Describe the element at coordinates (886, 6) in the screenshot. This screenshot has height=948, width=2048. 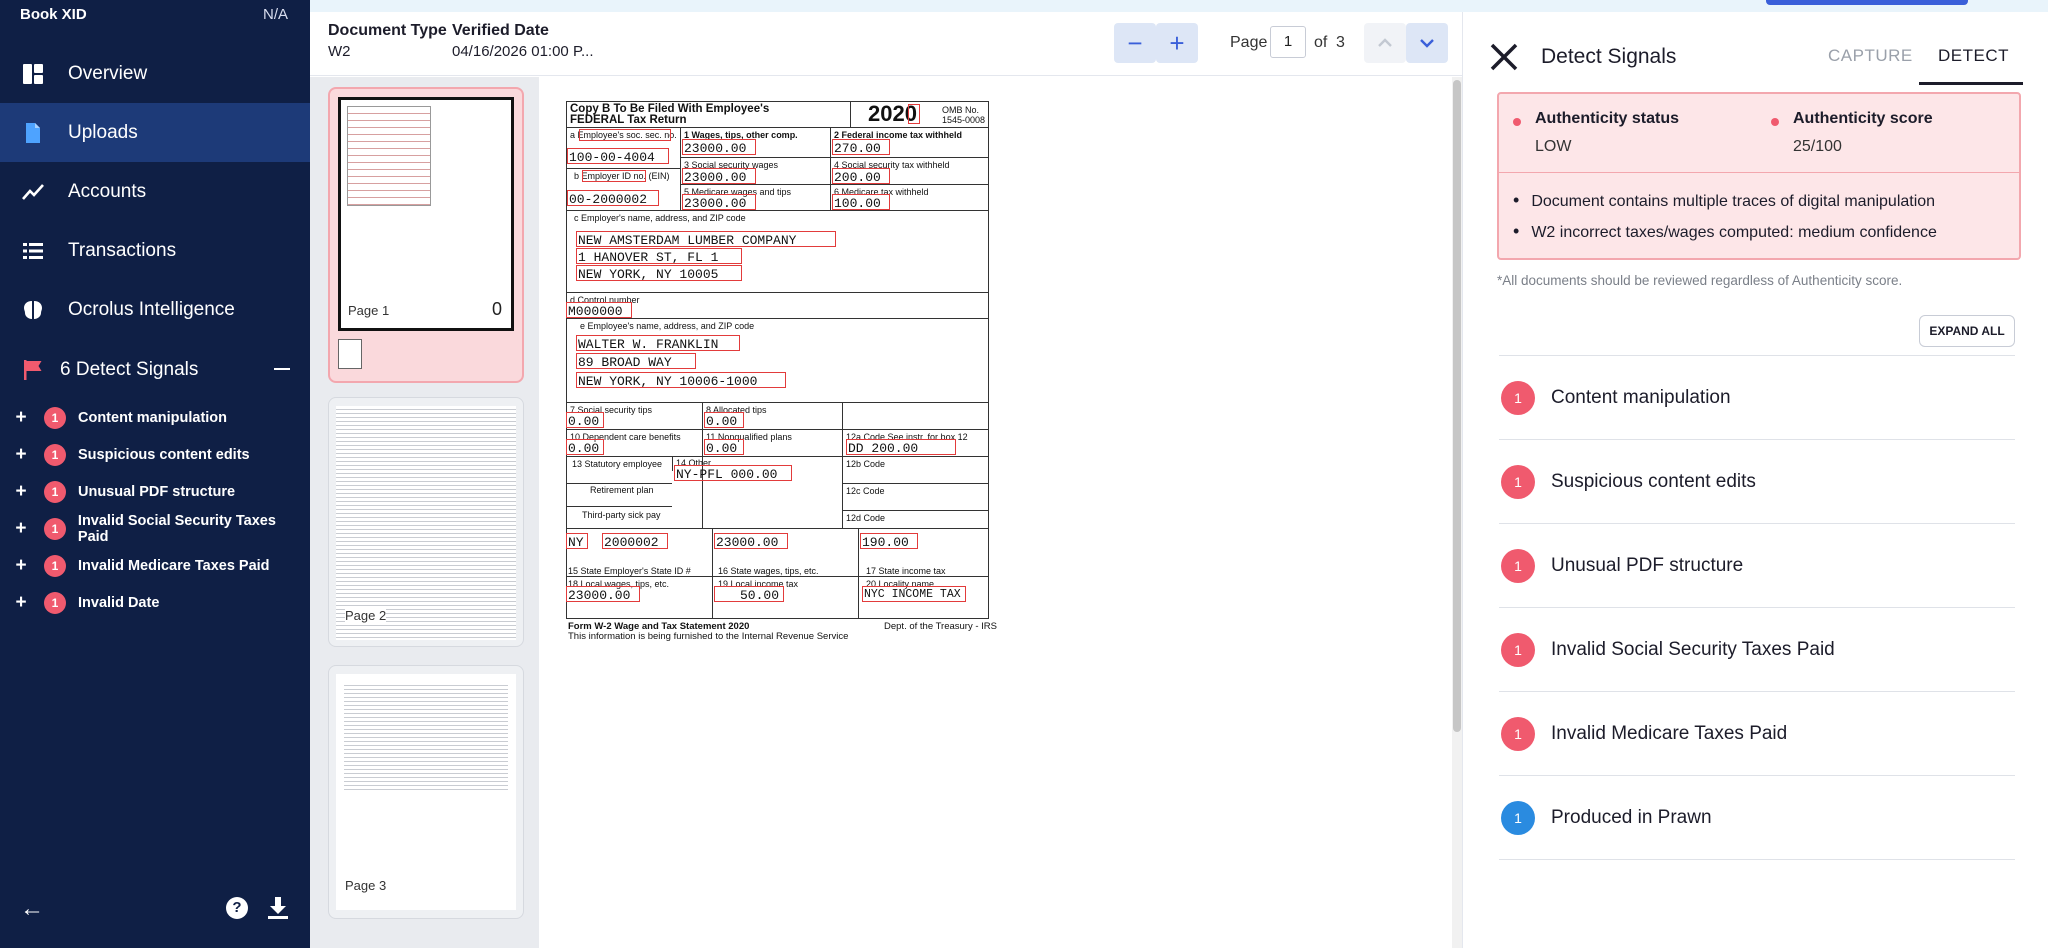
I see `top-strip` at that location.